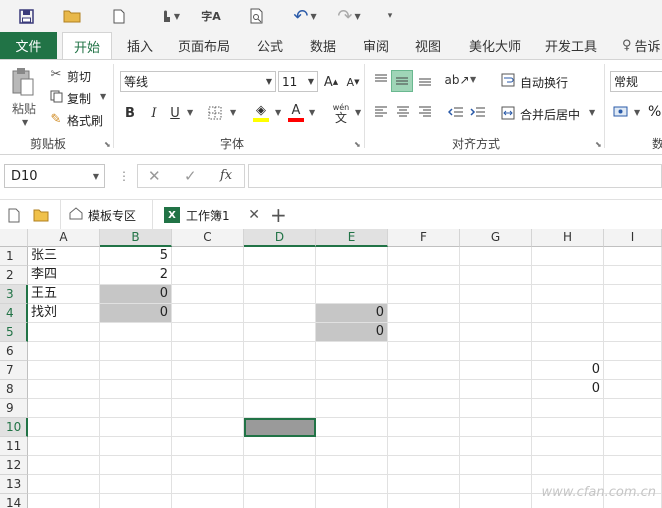  Describe the element at coordinates (72, 16) in the screenshot. I see `open-folder-icon` at that location.